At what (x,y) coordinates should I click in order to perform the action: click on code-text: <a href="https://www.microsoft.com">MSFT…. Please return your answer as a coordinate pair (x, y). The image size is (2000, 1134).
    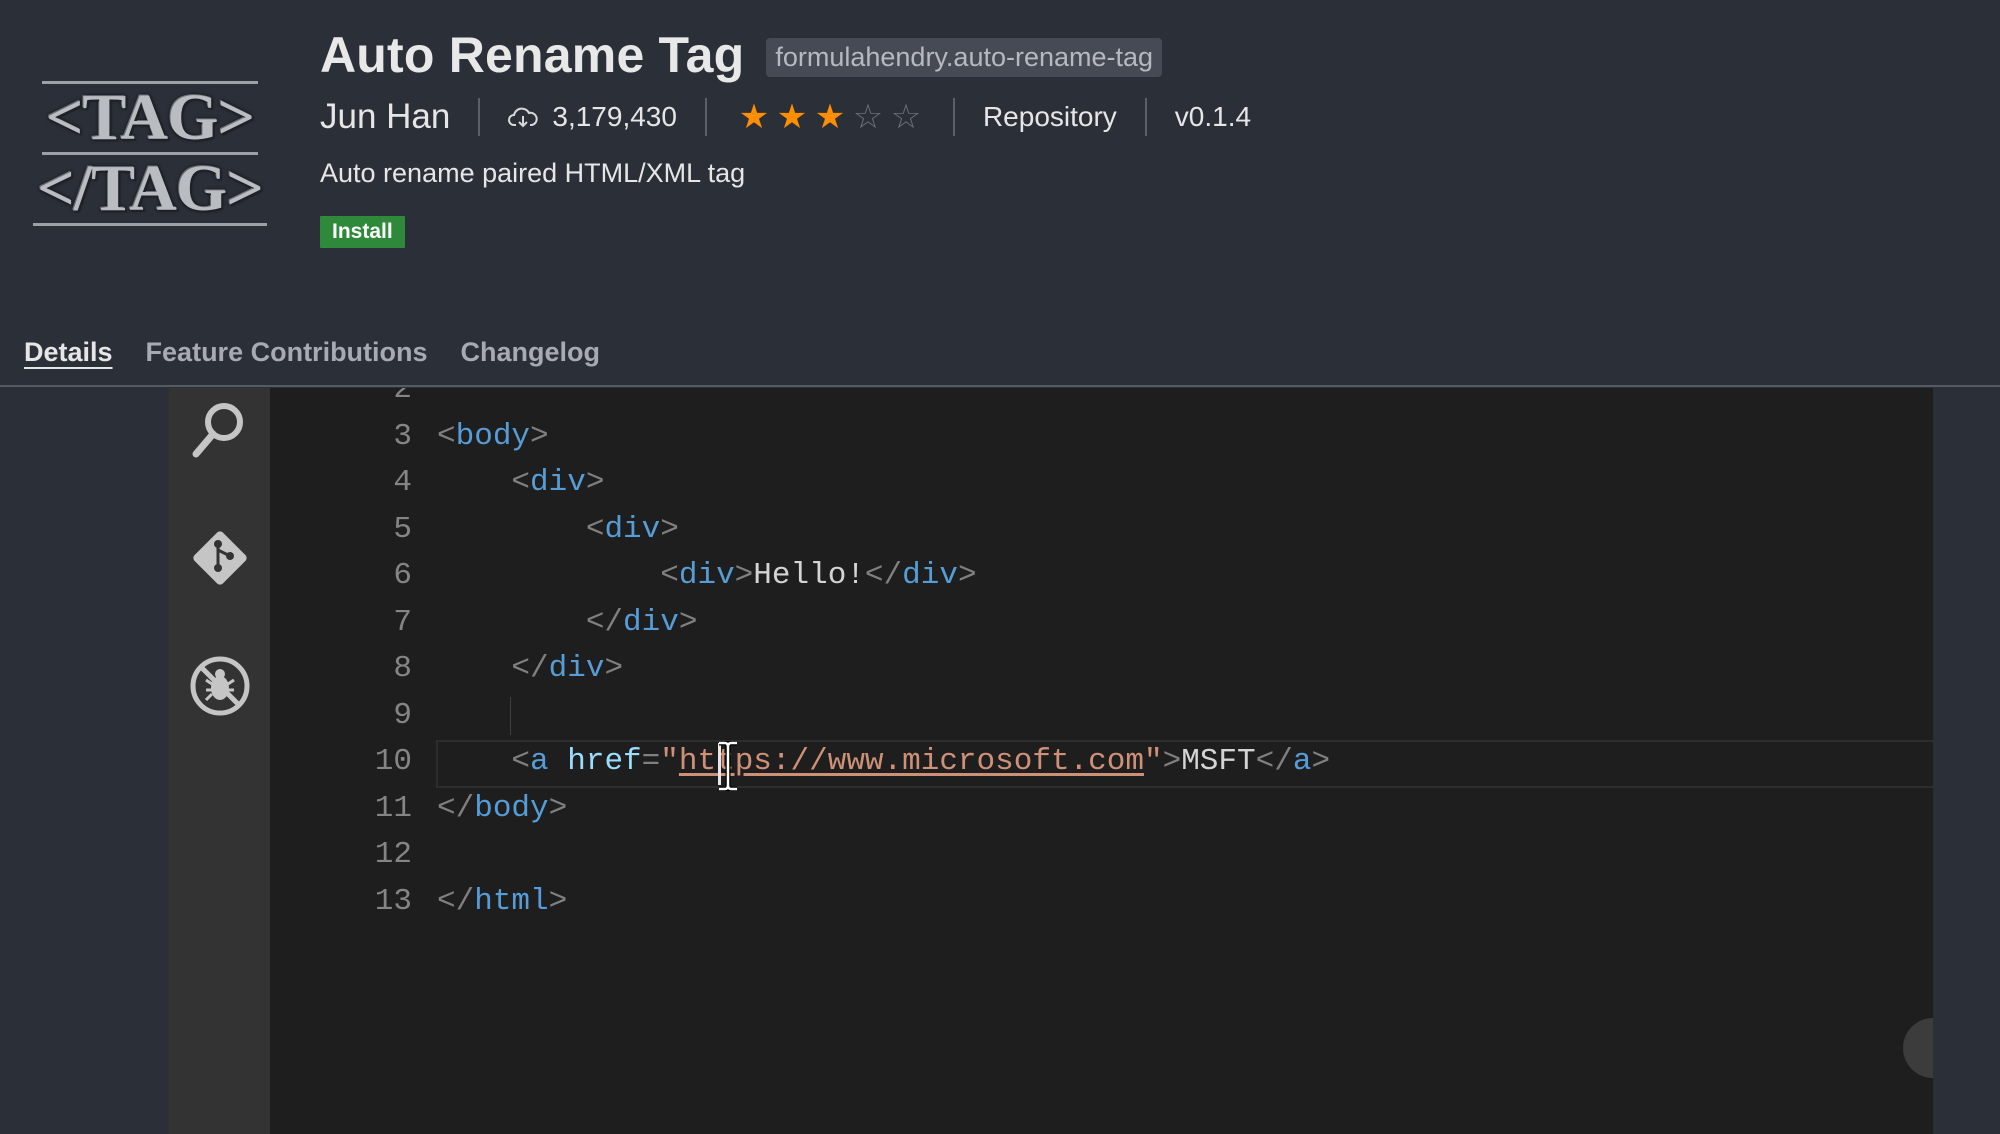
    Looking at the image, I should click on (921, 761).